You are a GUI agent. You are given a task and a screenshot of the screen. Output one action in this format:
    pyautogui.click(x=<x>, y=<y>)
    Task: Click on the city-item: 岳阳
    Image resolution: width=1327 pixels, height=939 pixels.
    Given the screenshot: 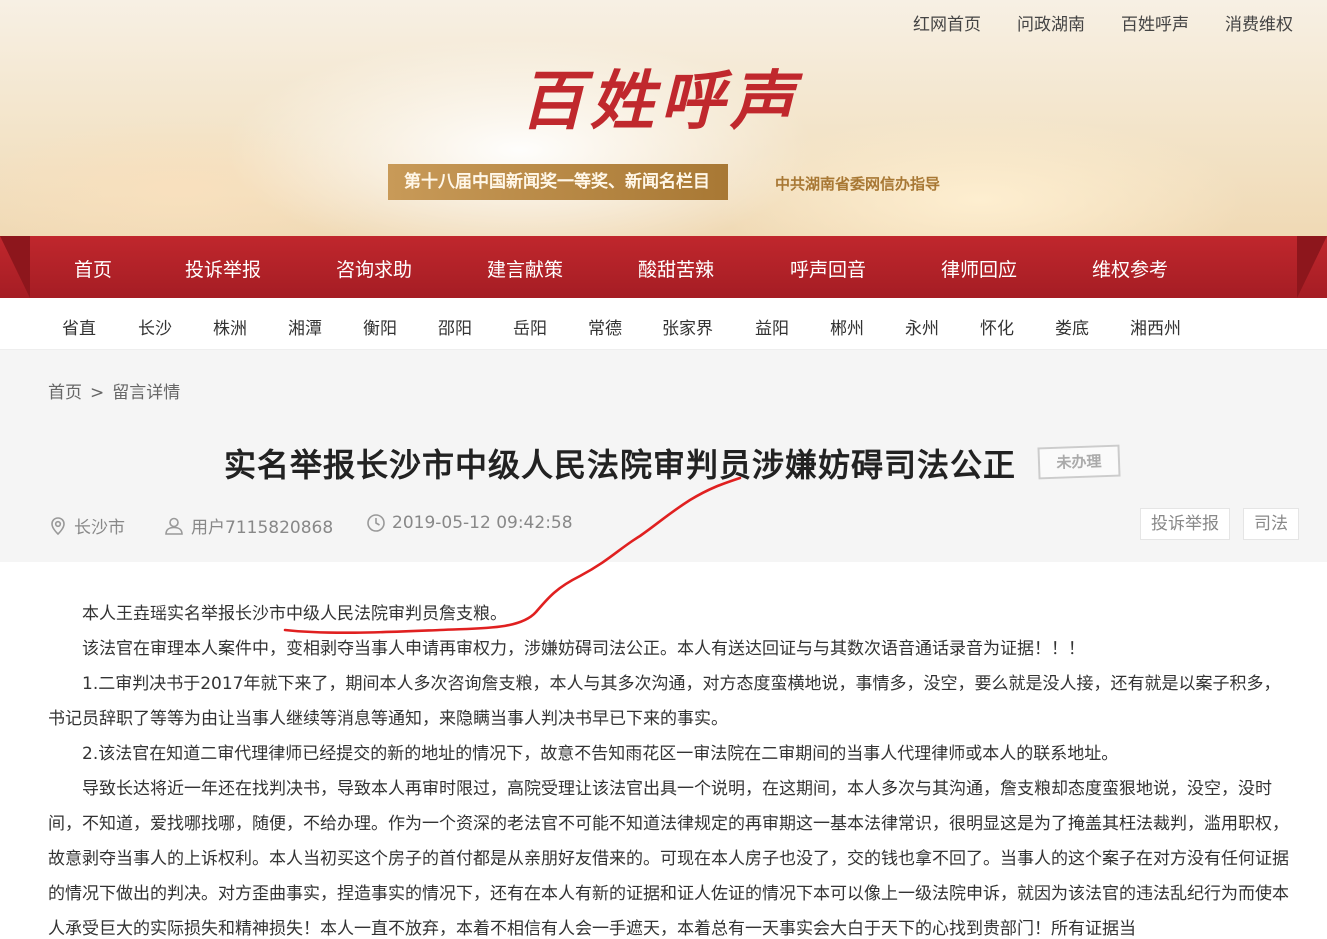 What is the action you would take?
    pyautogui.click(x=530, y=326)
    